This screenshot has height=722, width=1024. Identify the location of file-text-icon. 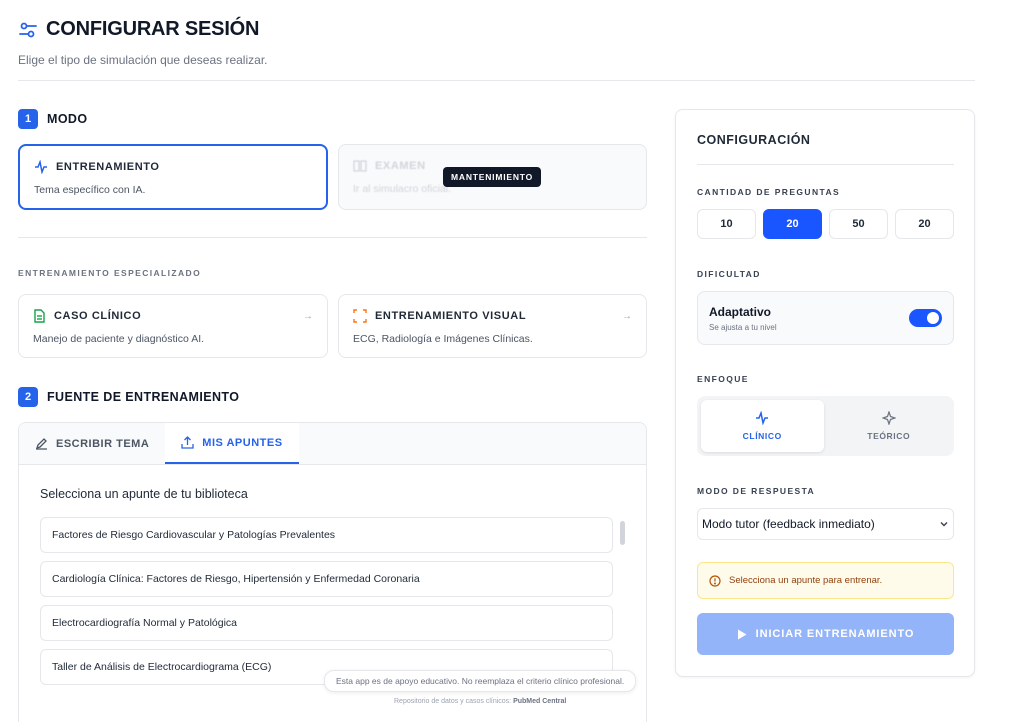
(39, 316).